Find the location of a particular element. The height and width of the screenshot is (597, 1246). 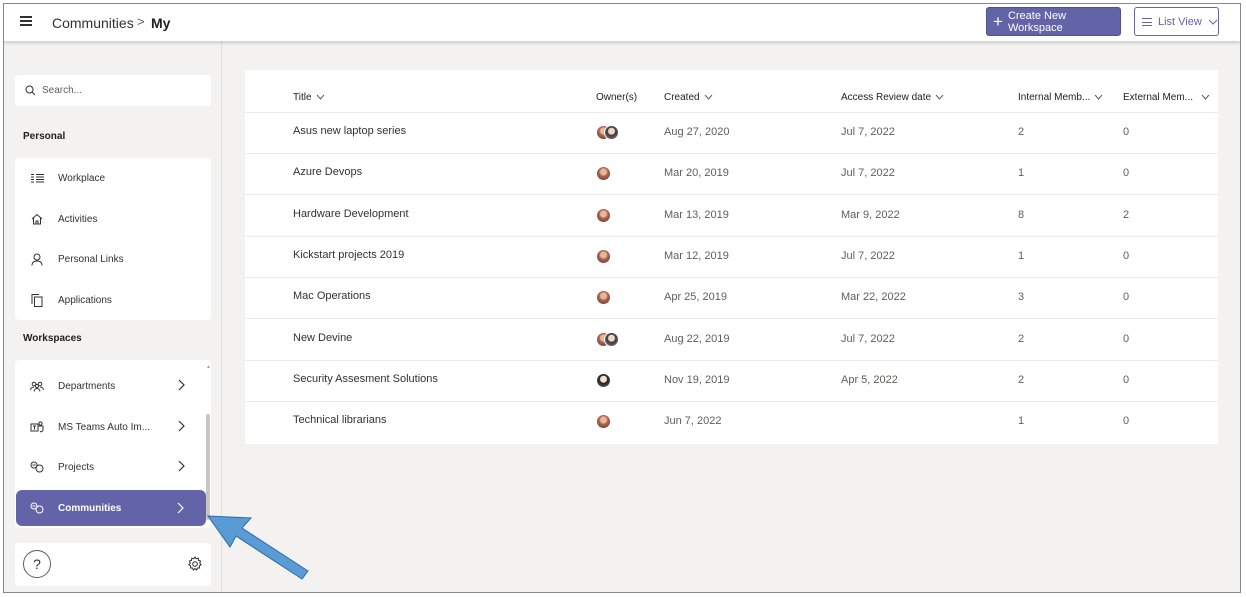

row-title: Security Assesment Solutions is located at coordinates (365, 379).